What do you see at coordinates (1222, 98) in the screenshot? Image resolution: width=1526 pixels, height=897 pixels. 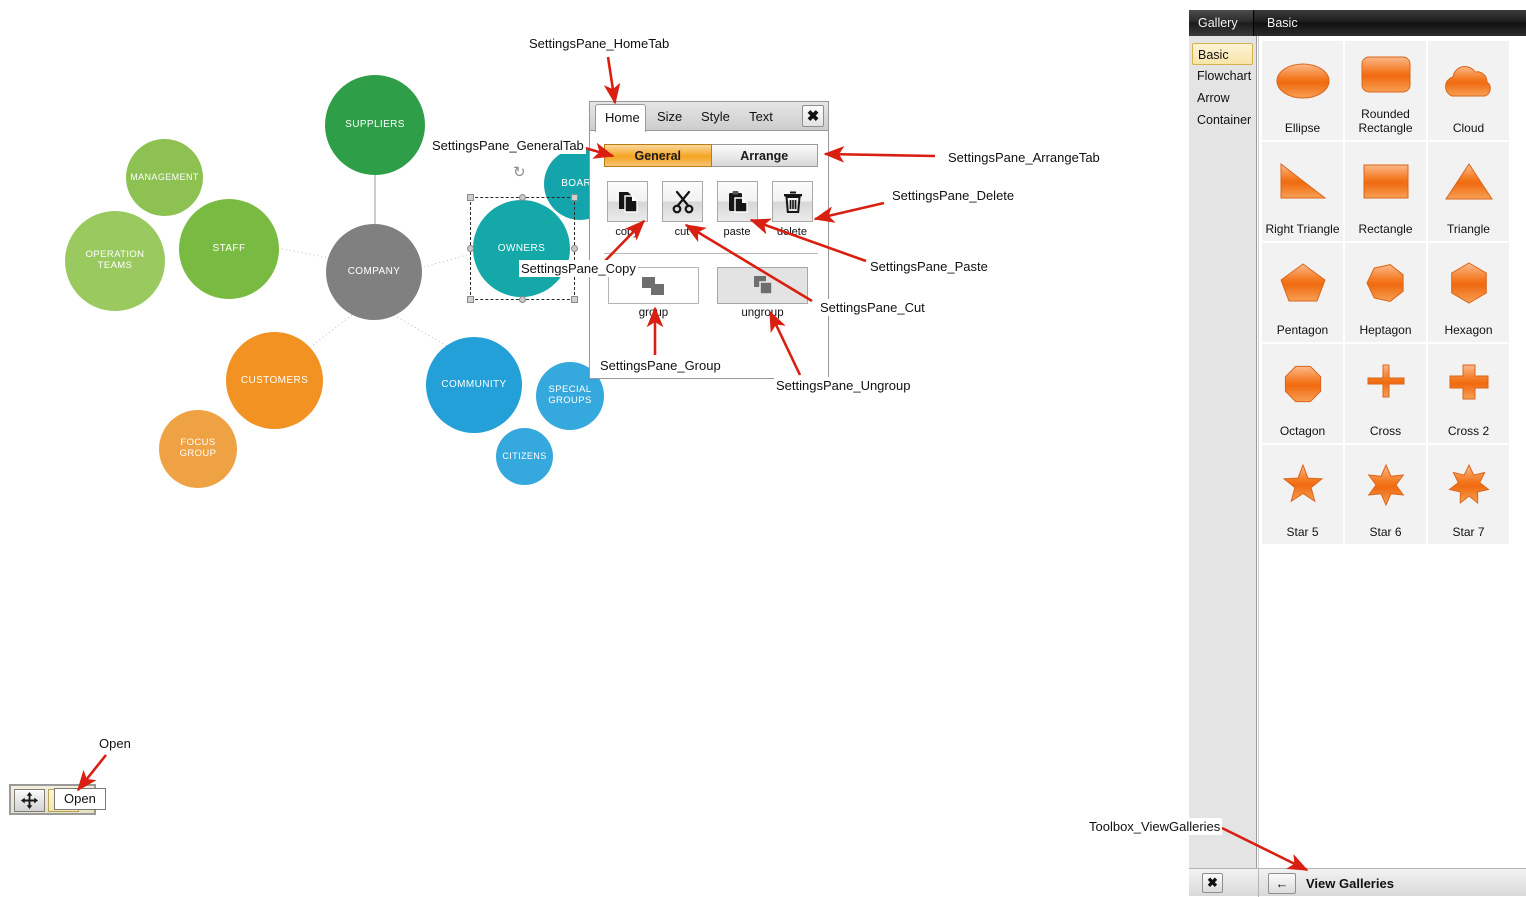 I see `gallery-category-arrow: Arrow` at bounding box center [1222, 98].